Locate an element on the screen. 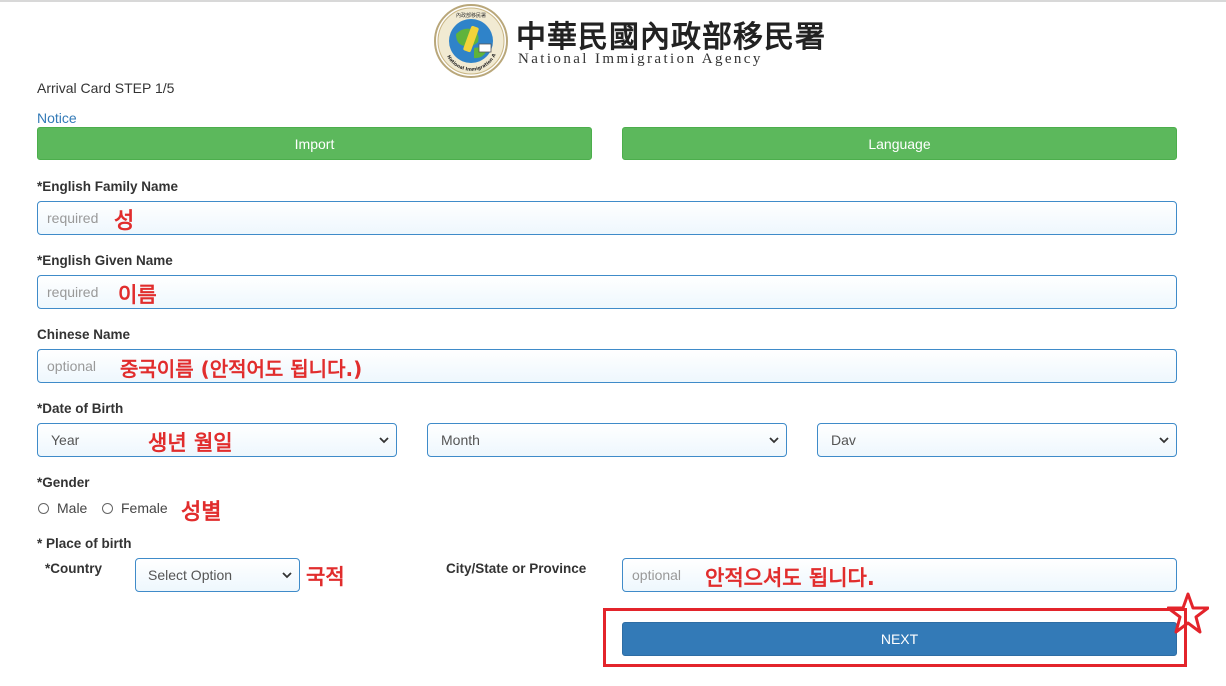  family-name-input: required is located at coordinates (607, 218).